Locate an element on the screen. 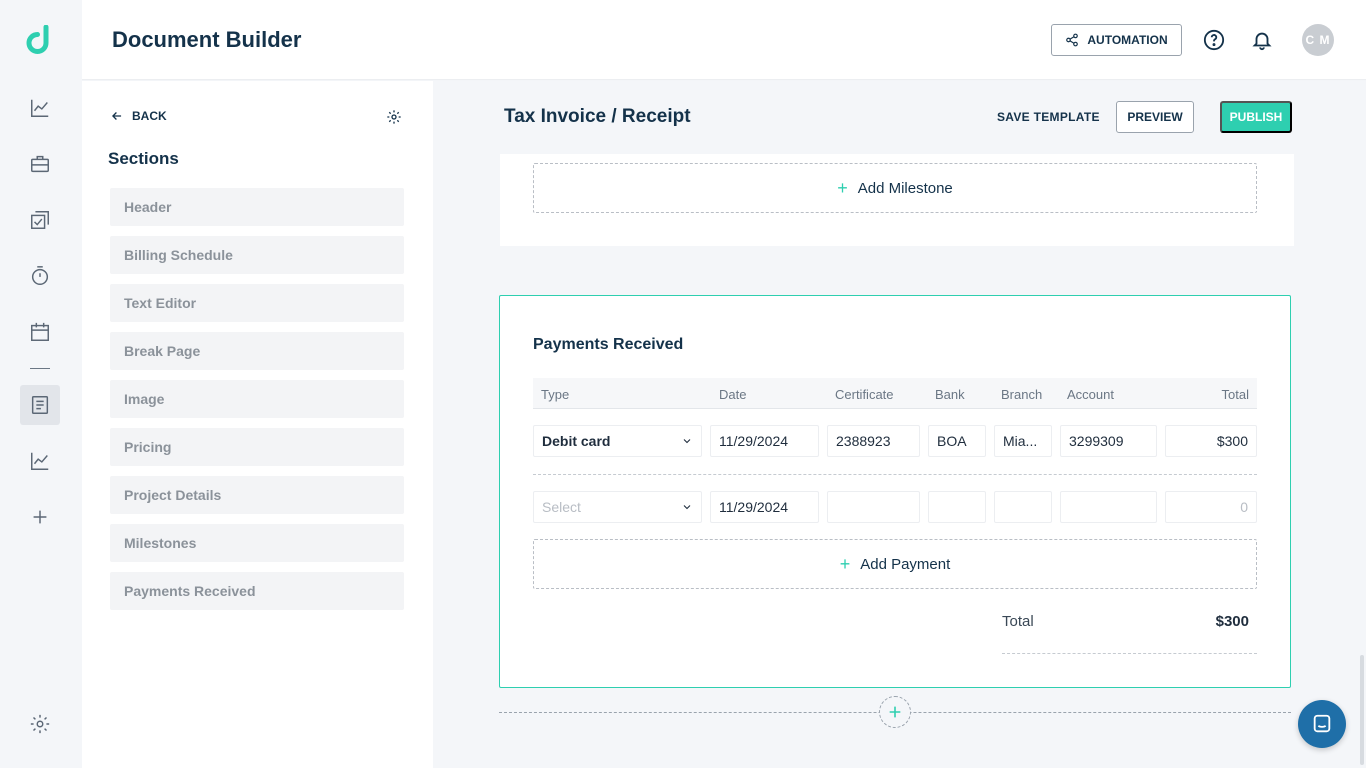  table-row: Select 11/29/2024 0 is located at coordinates (895, 508).